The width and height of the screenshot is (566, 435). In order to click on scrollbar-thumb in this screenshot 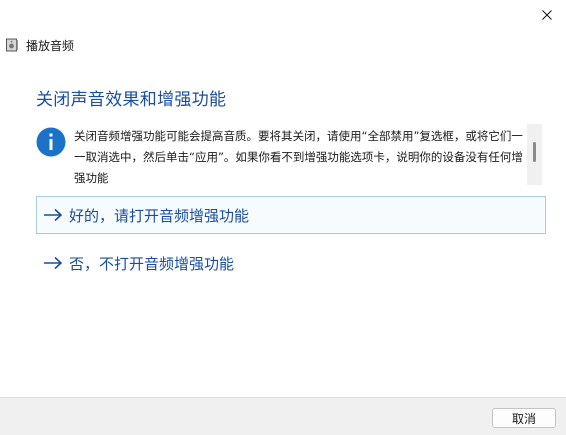, I will do `click(534, 152)`.